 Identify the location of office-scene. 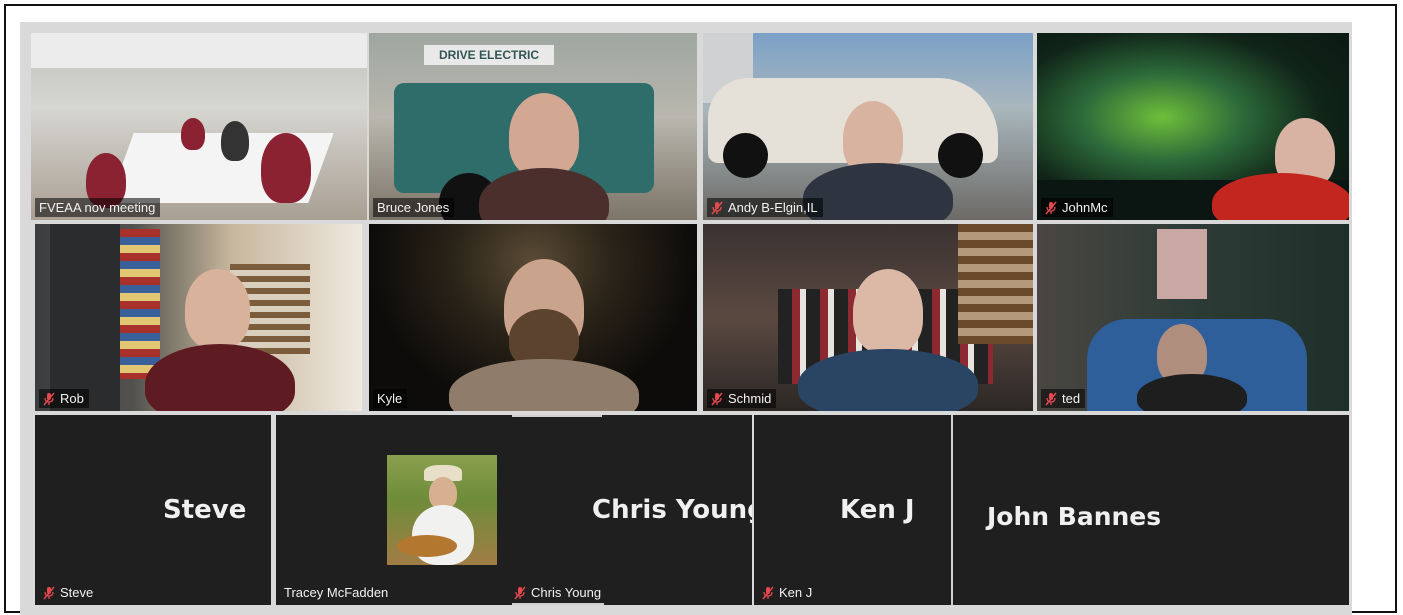
(198, 317).